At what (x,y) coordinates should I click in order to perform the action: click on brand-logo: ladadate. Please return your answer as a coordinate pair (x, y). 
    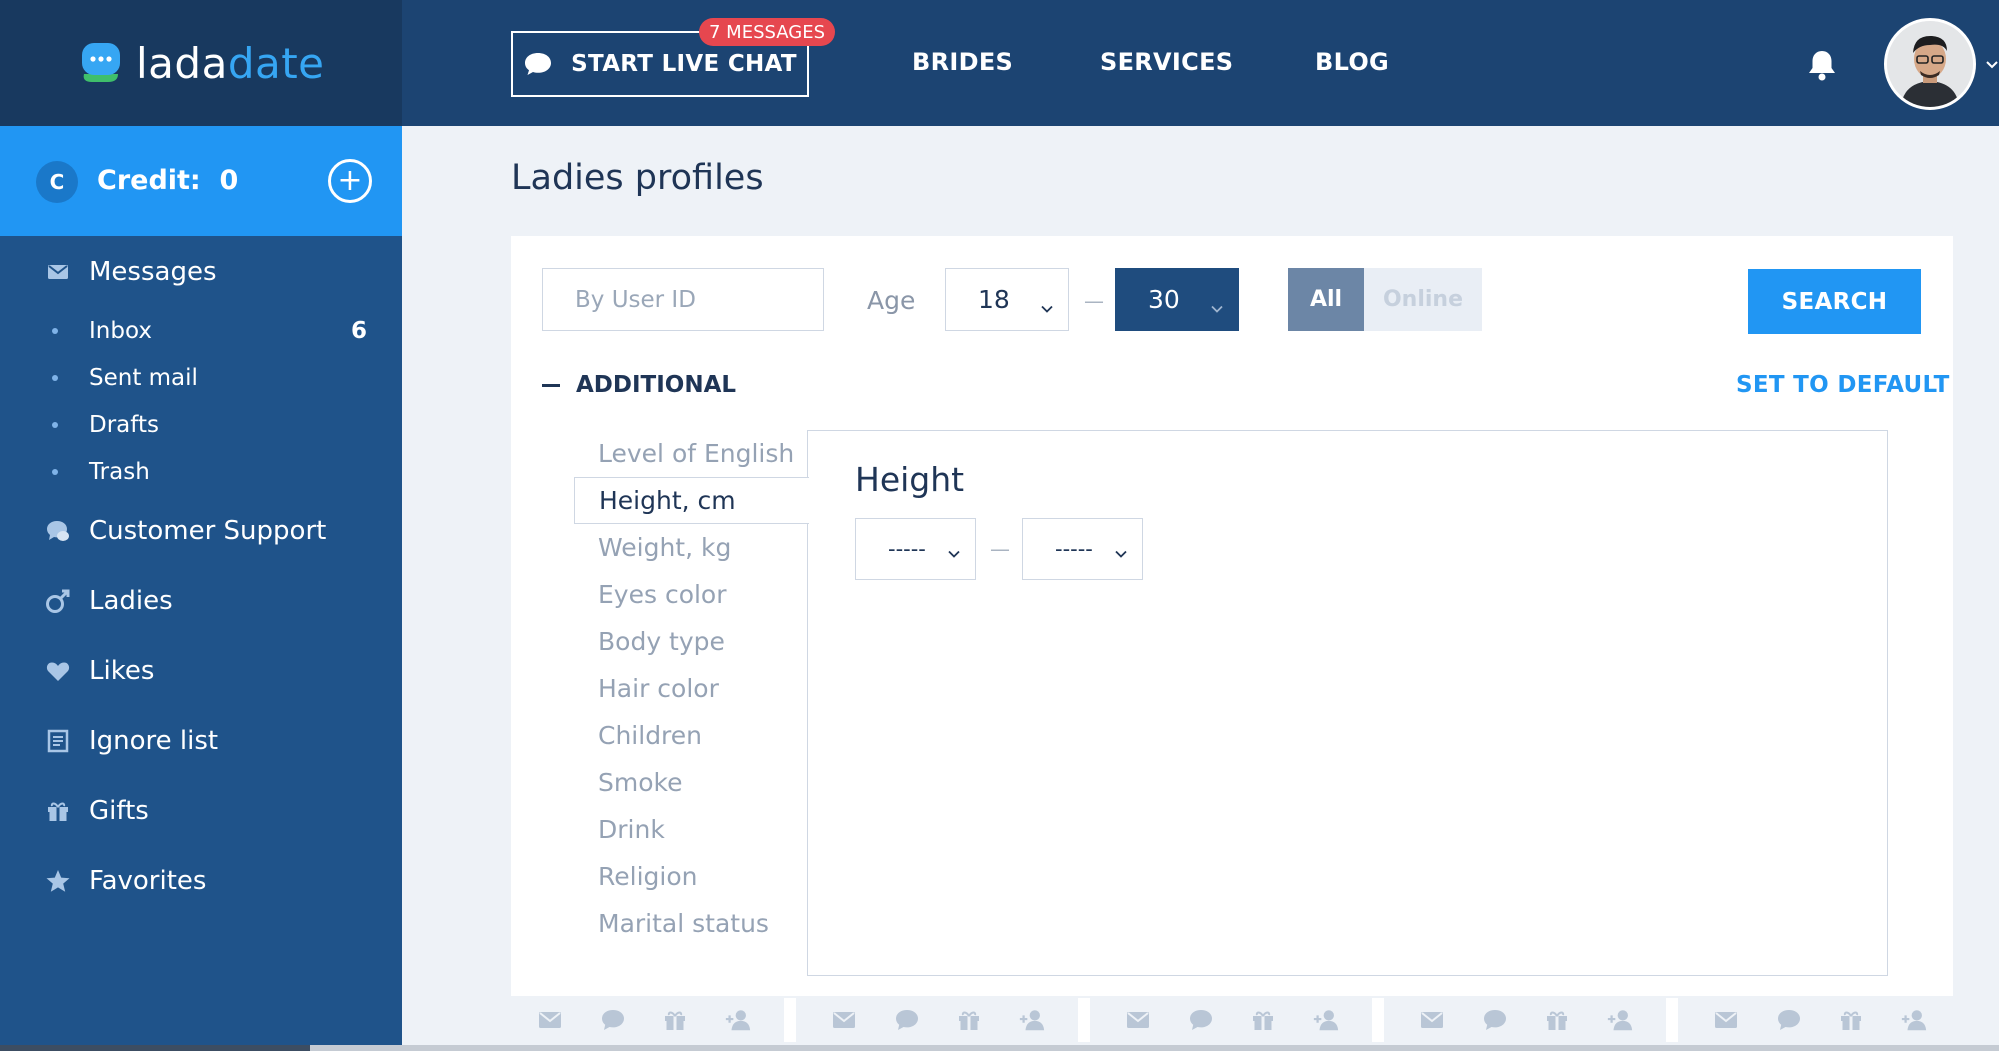
    Looking at the image, I should click on (201, 63).